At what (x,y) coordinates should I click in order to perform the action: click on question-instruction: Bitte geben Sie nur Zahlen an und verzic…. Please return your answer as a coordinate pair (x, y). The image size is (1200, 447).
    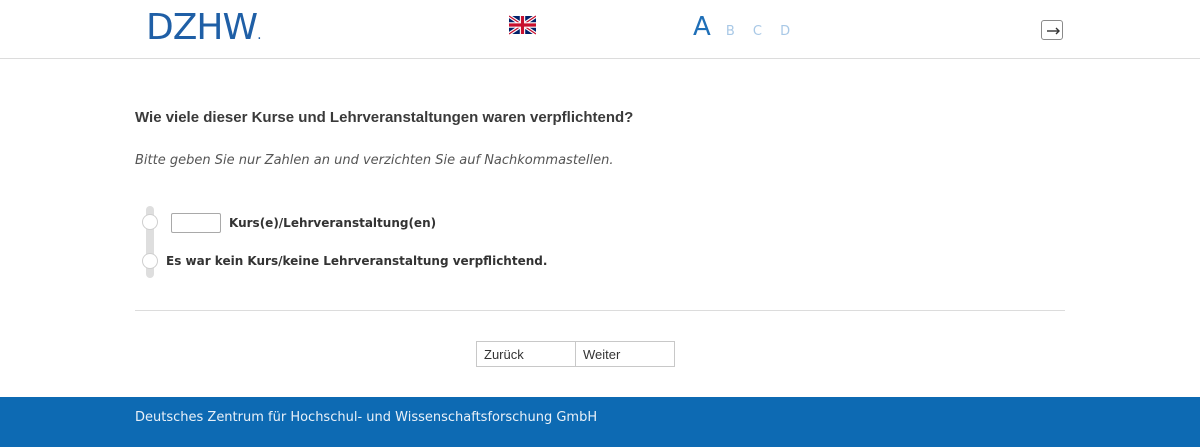
    Looking at the image, I should click on (374, 160).